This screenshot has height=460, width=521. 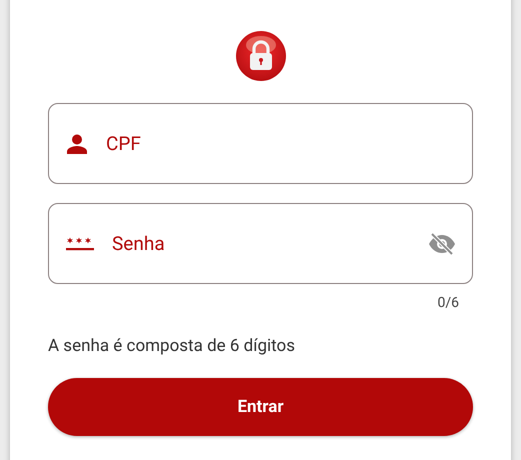 What do you see at coordinates (442, 243) in the screenshot?
I see `eye-off-icon` at bounding box center [442, 243].